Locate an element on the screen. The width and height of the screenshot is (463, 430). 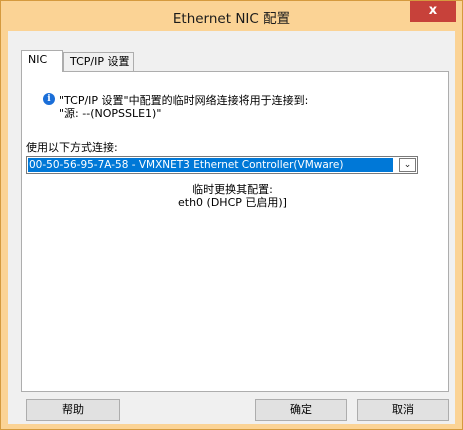
tab-nic: NIC is located at coordinates (42, 61).